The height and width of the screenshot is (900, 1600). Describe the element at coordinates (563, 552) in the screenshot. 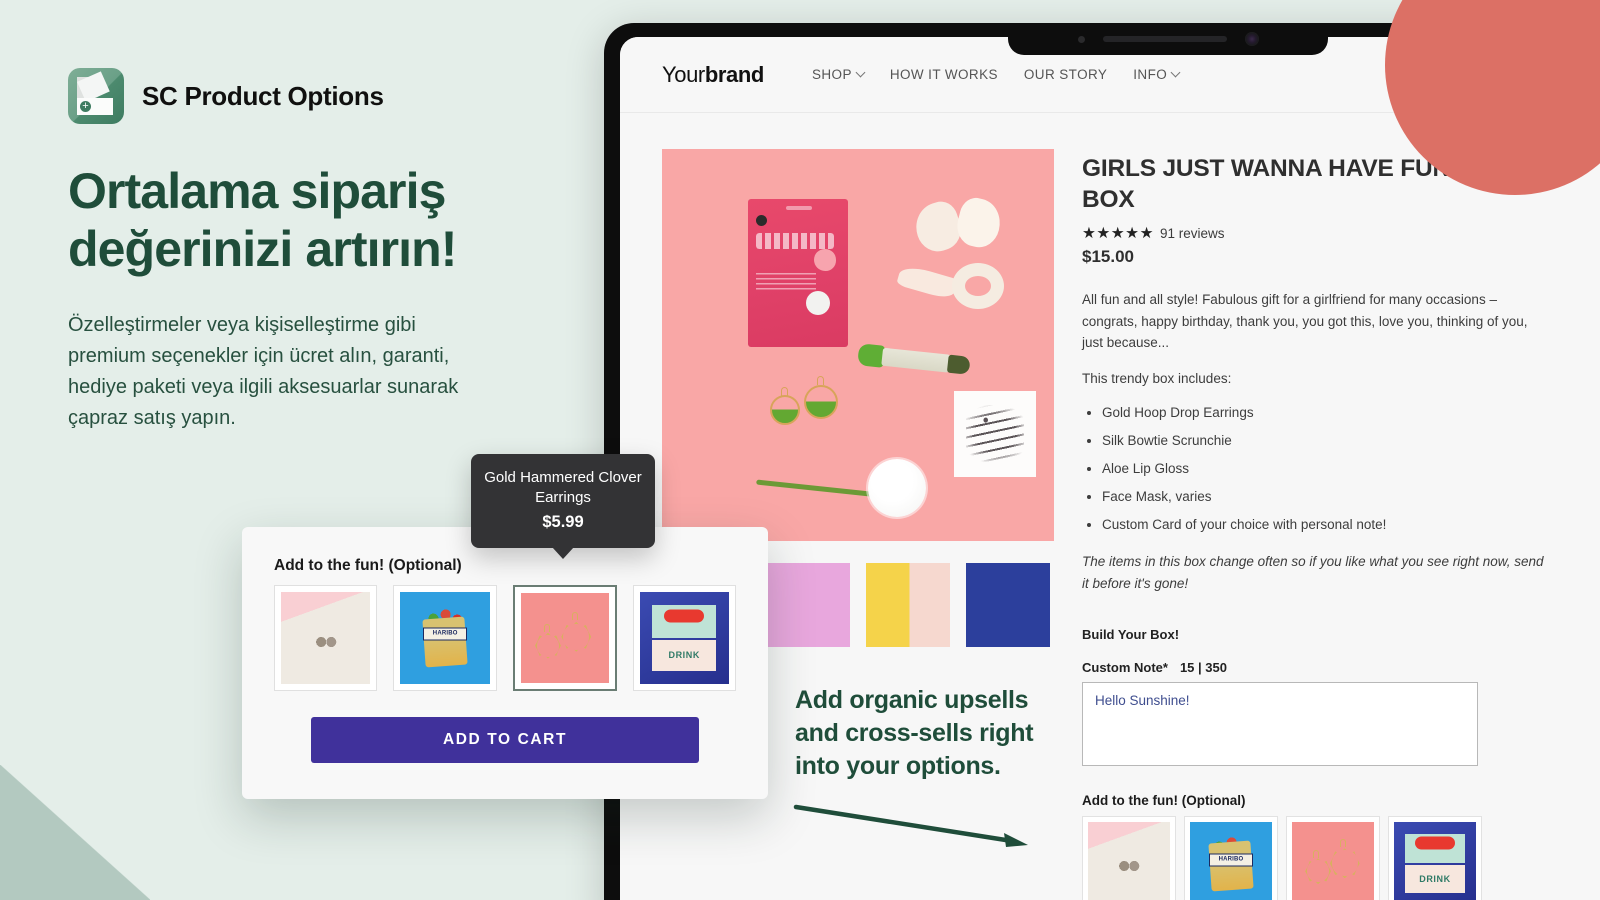

I see `tooltip-pointer` at that location.